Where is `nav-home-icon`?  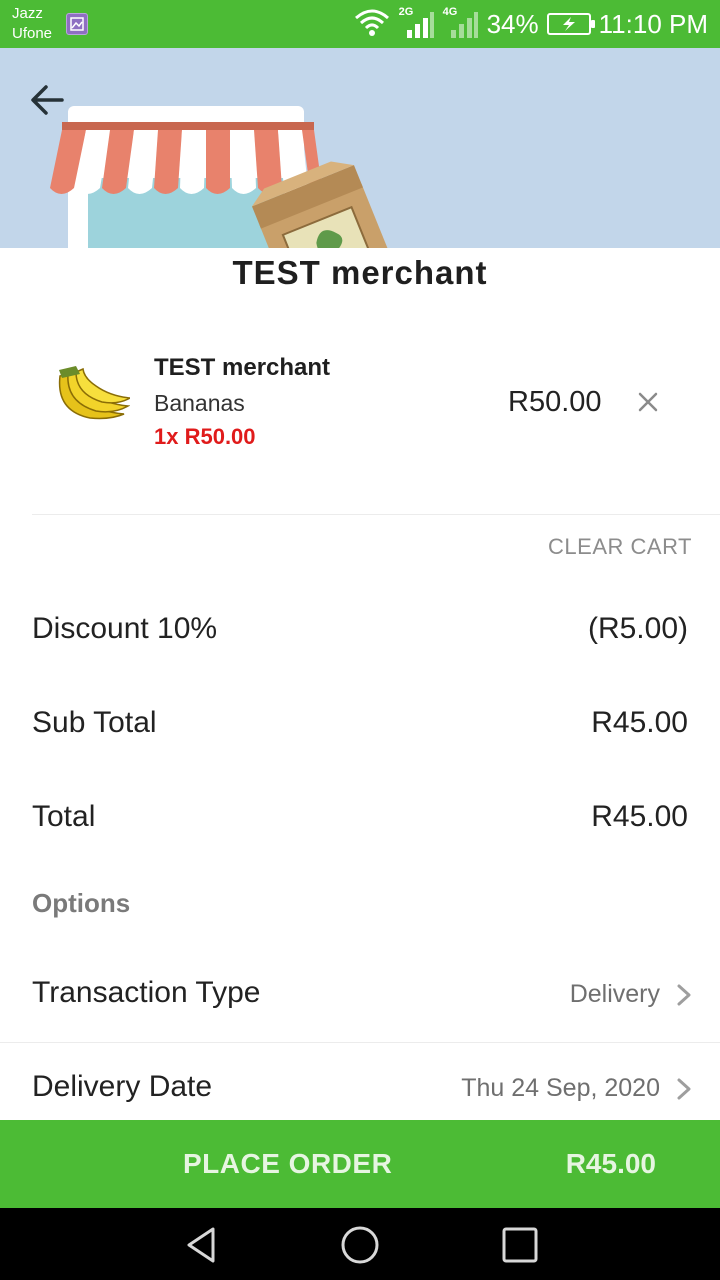
nav-home-icon is located at coordinates (360, 1245).